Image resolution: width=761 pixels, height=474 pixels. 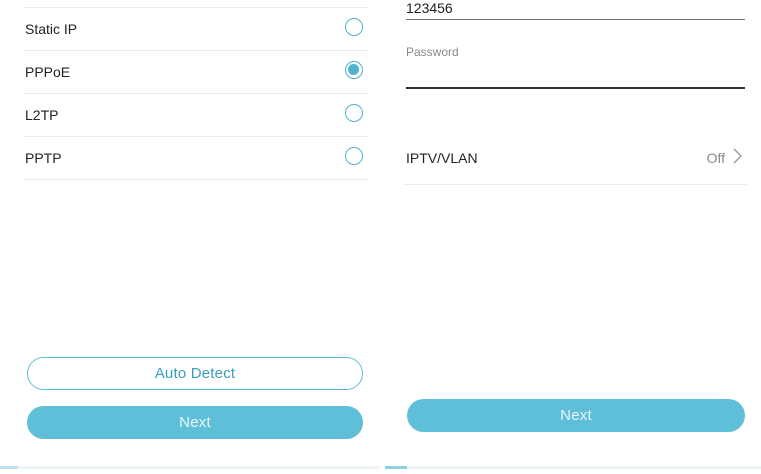 I want to click on iptv-vlan-row: IPTV/VLAN Off, so click(x=575, y=158).